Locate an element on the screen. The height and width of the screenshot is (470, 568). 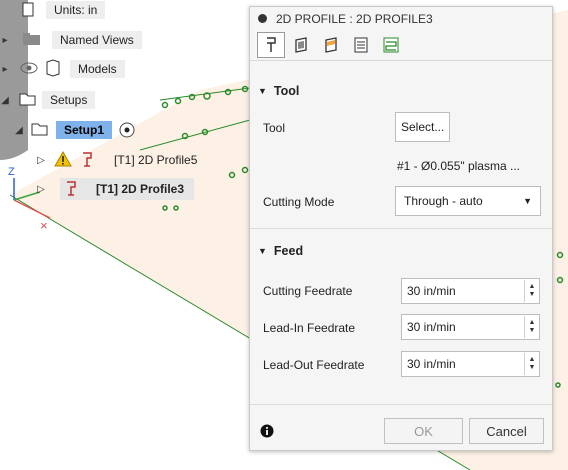
models-icon is located at coordinates (54, 69).